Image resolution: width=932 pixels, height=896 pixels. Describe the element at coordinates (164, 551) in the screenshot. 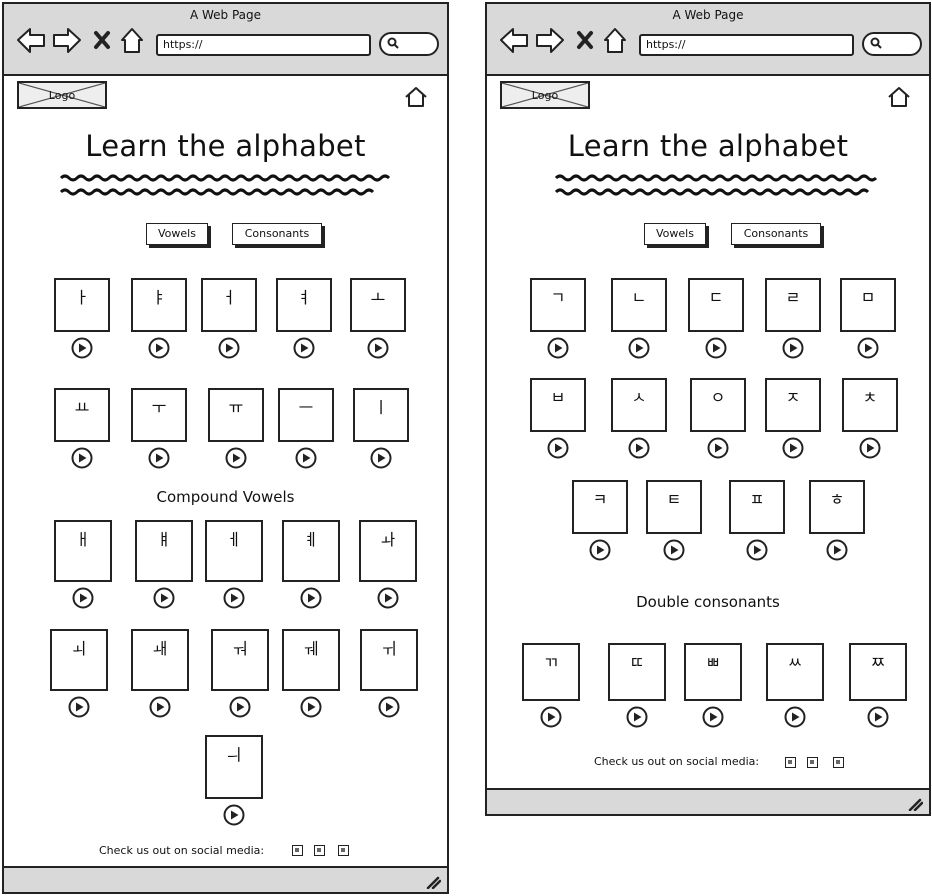

I see `letter-card: ㅒ` at that location.